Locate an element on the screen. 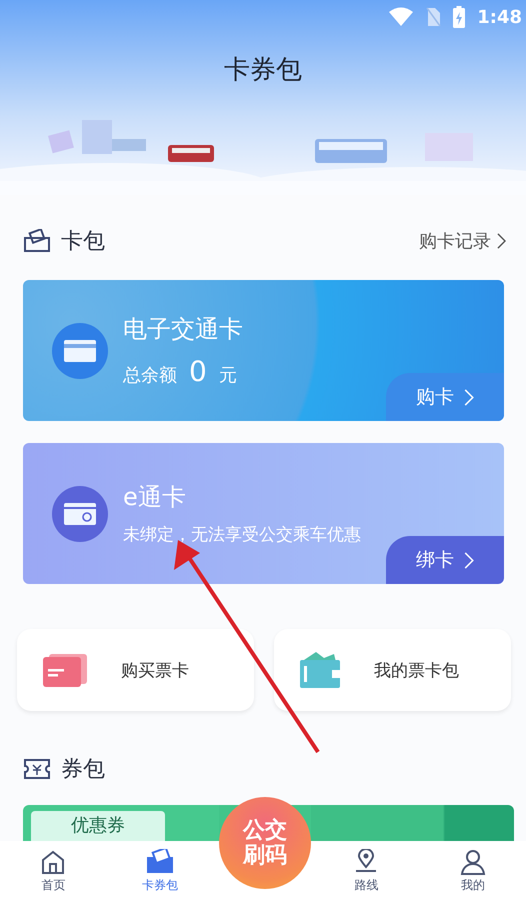 The height and width of the screenshot is (901, 526). card-action-button: 绑卡 is located at coordinates (445, 560).